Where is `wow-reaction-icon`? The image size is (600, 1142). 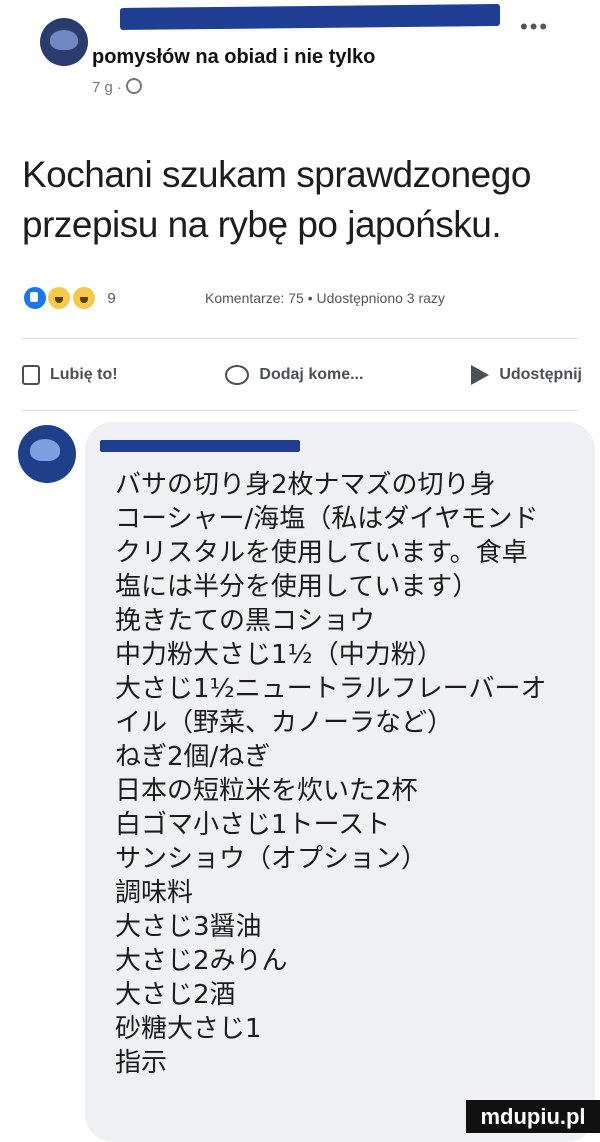 wow-reaction-icon is located at coordinates (83, 298).